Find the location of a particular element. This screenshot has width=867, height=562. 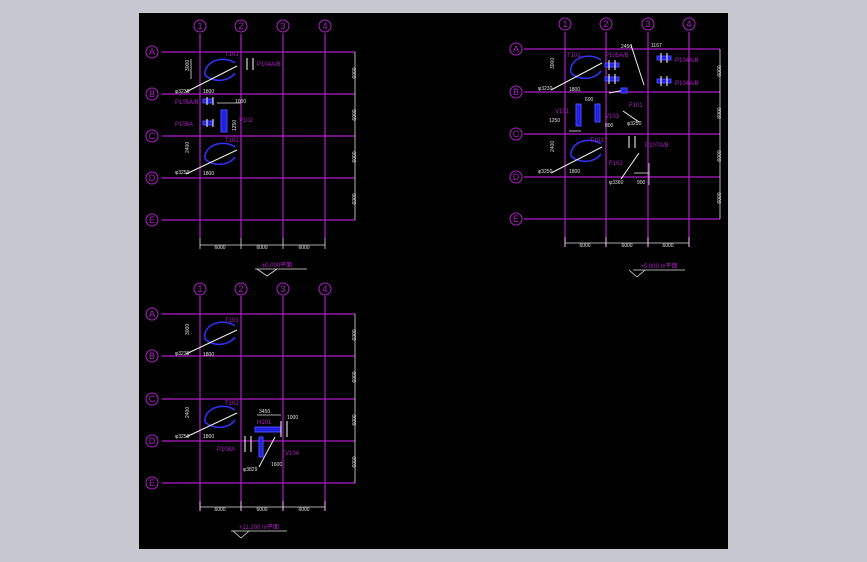

plan-2-row-E: E is located at coordinates (516, 219).